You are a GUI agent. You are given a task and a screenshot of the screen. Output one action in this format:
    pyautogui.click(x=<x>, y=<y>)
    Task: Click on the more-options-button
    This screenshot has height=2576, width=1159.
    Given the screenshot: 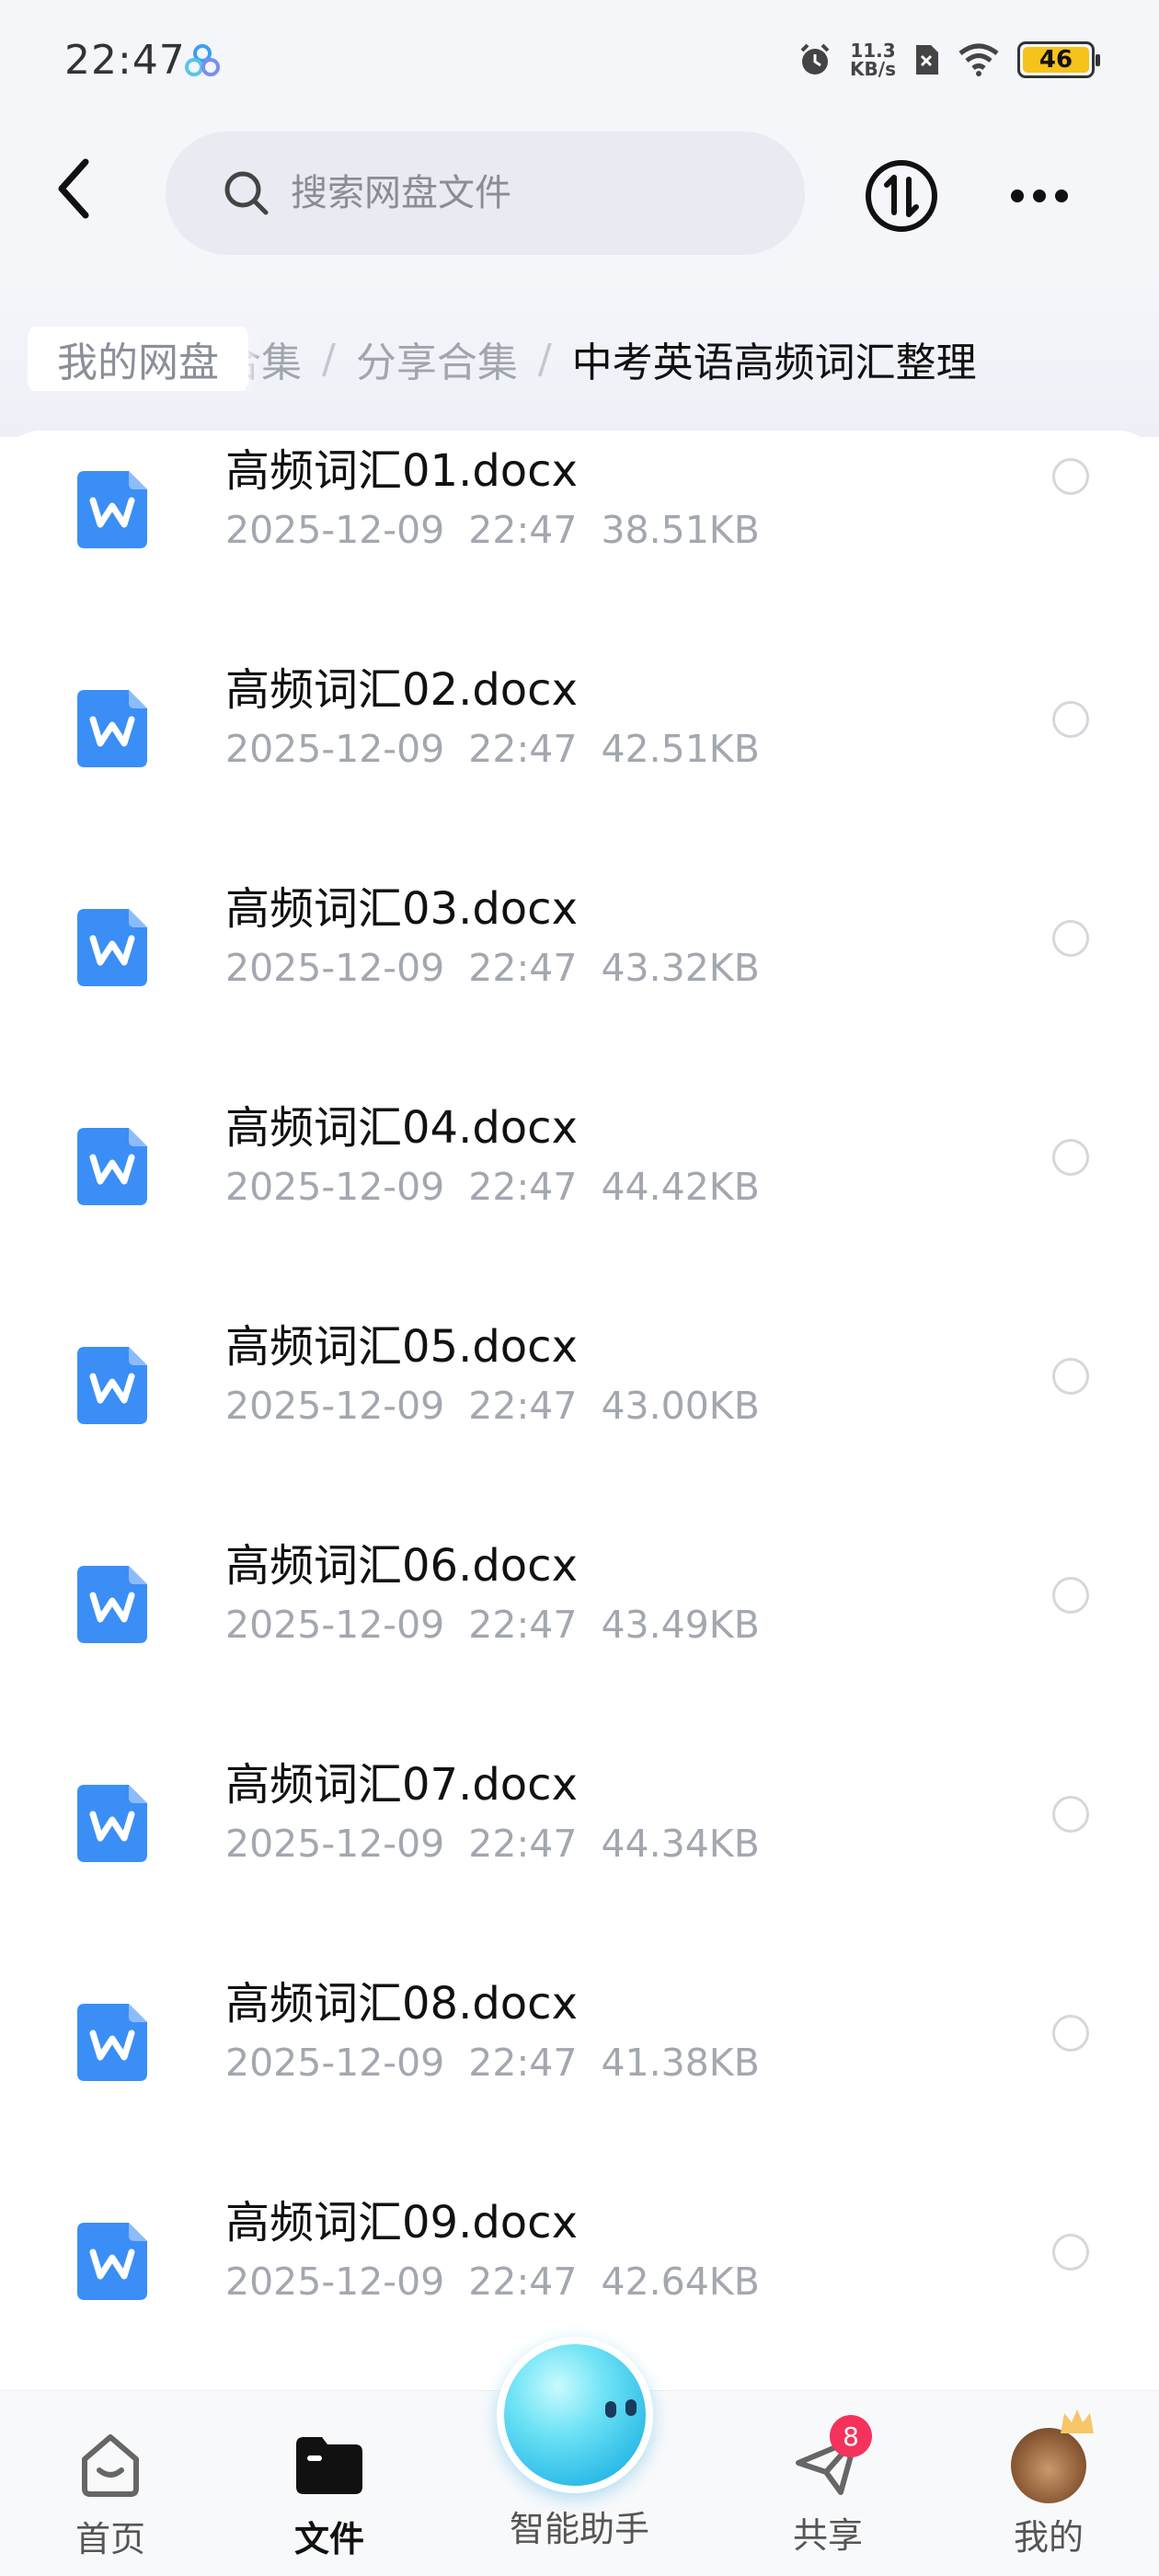 What is the action you would take?
    pyautogui.click(x=1039, y=196)
    